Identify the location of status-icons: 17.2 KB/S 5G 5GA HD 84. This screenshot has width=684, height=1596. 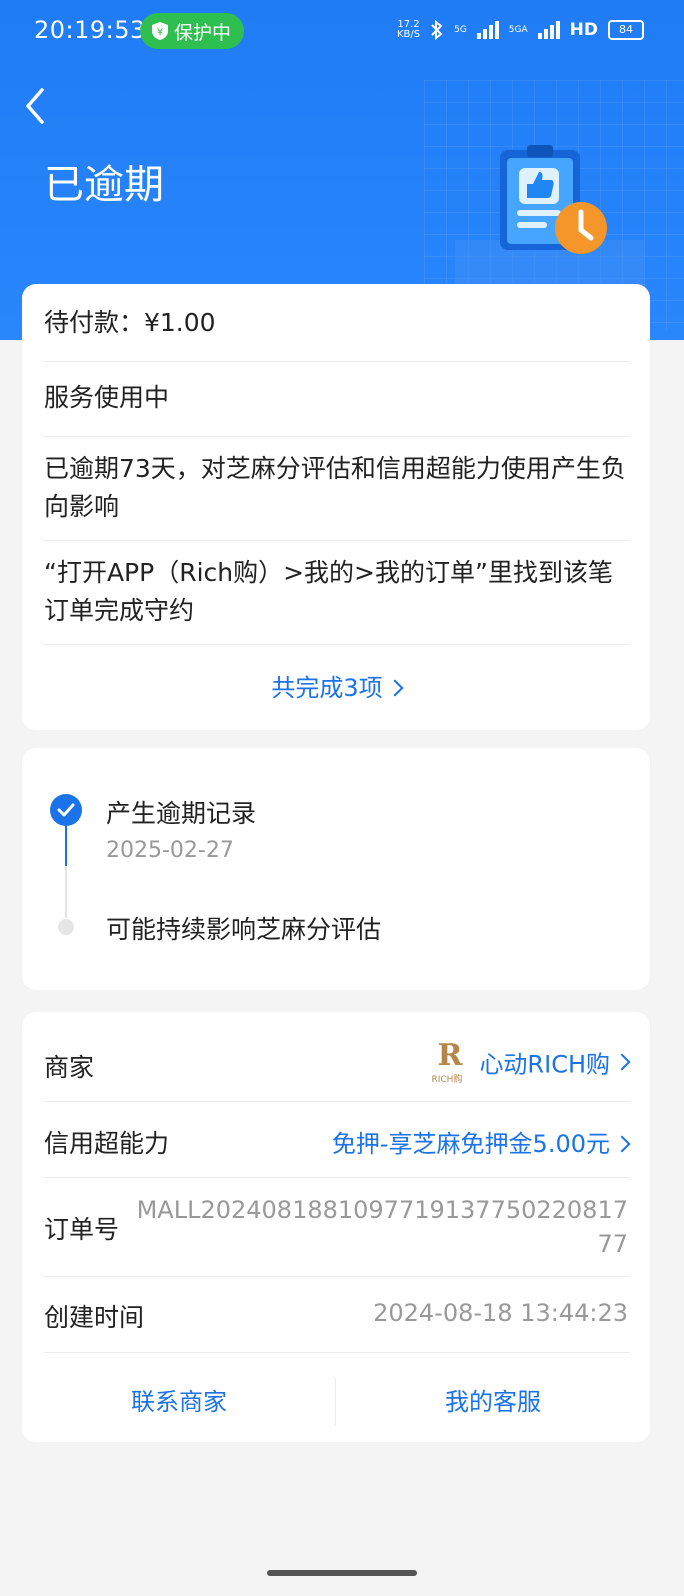
(520, 30).